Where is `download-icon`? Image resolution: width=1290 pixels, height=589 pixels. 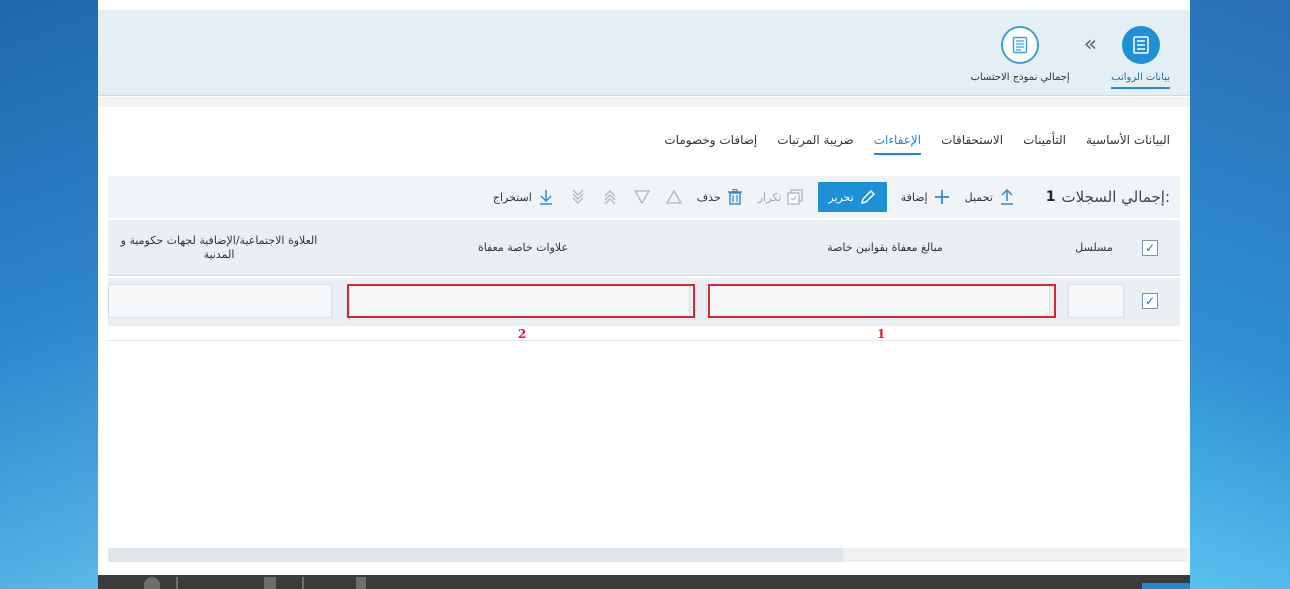 download-icon is located at coordinates (546, 197).